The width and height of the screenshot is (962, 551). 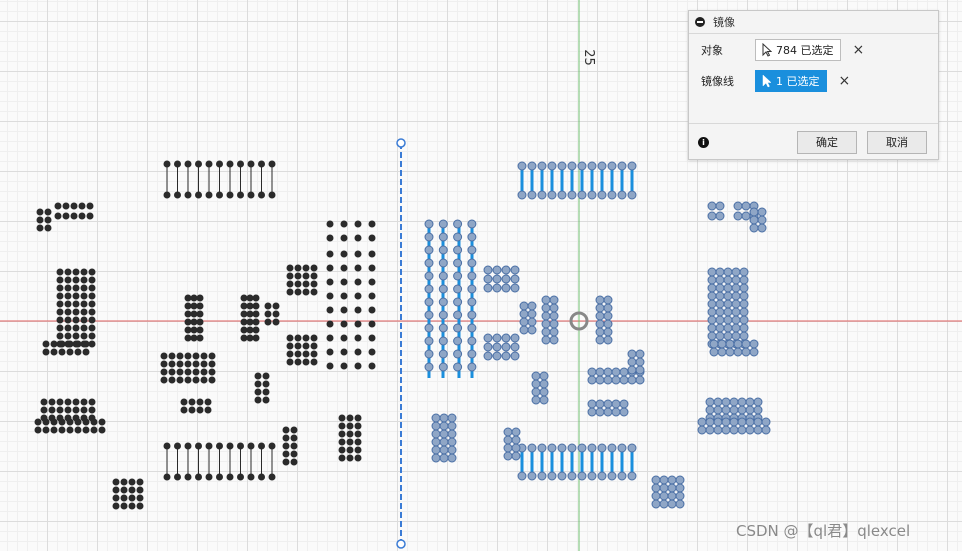 I want to click on cancel-button: 取消, so click(x=897, y=142).